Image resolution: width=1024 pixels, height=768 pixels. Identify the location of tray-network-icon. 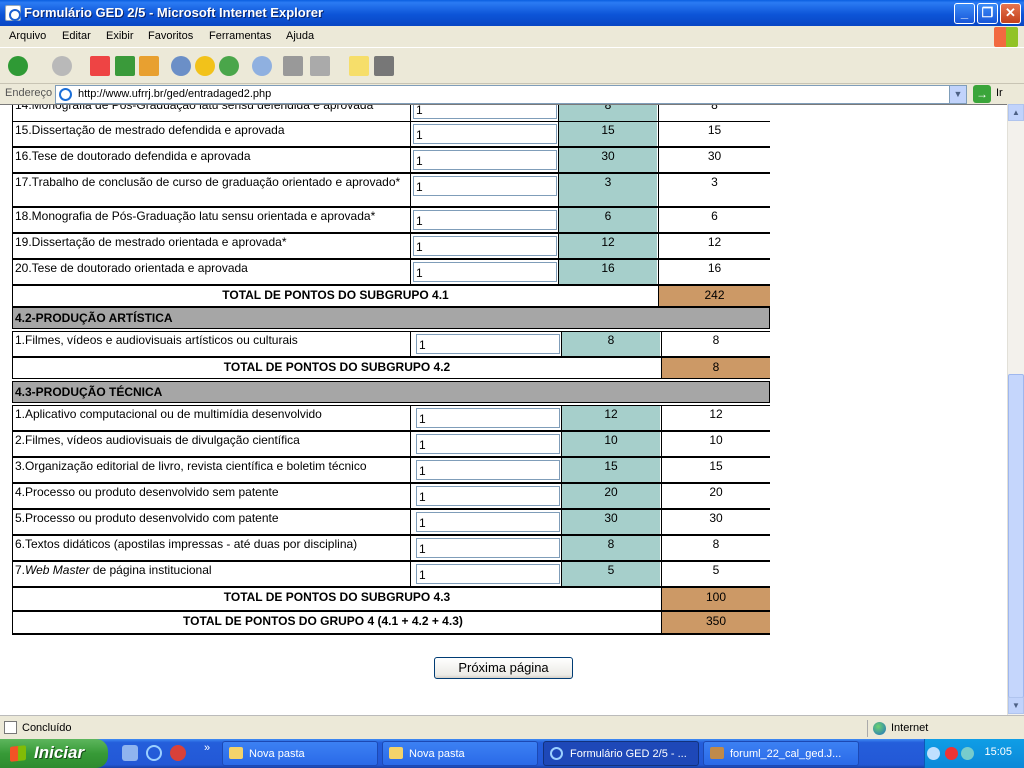
(967, 753).